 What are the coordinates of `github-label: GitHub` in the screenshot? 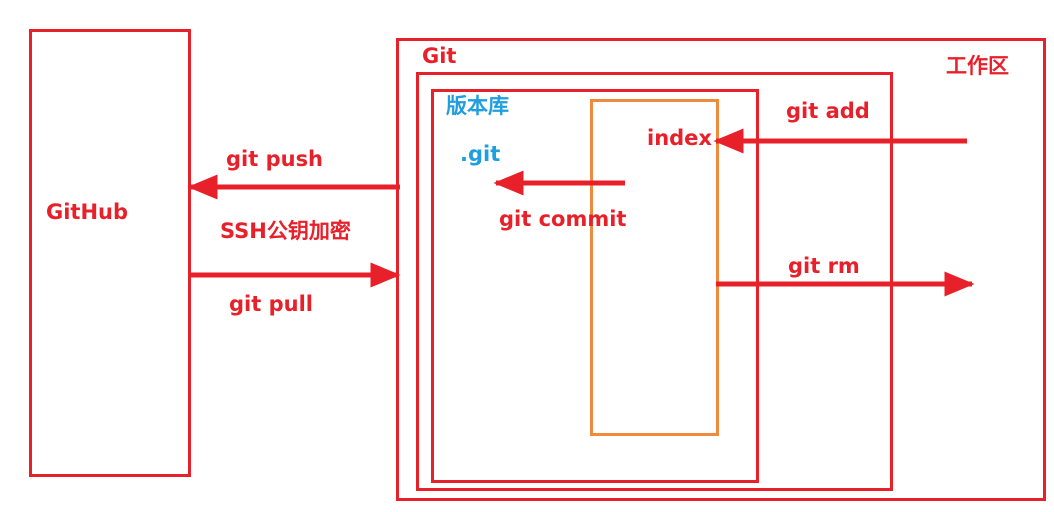 It's located at (87, 212).